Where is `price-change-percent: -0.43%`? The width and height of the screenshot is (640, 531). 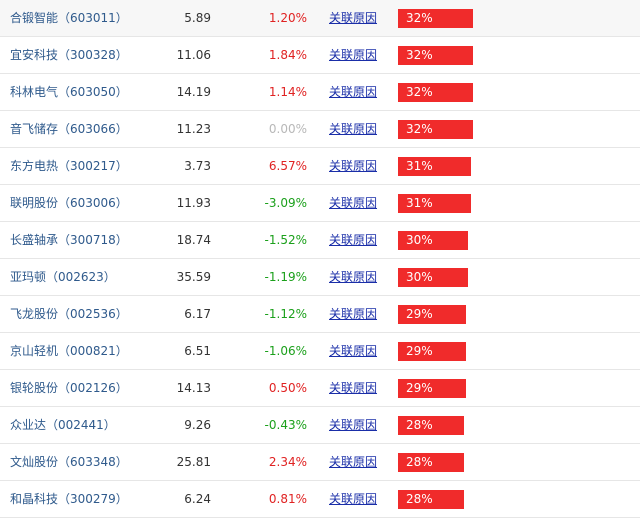 price-change-percent: -0.43% is located at coordinates (285, 425).